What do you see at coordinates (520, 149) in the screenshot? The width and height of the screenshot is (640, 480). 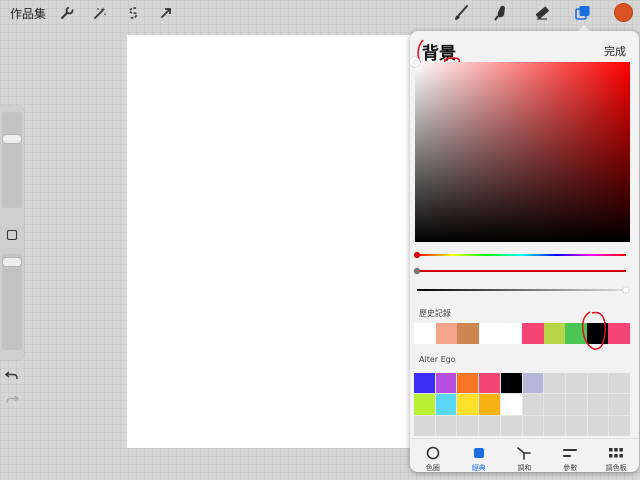 I see `saturation-brightness-picker` at bounding box center [520, 149].